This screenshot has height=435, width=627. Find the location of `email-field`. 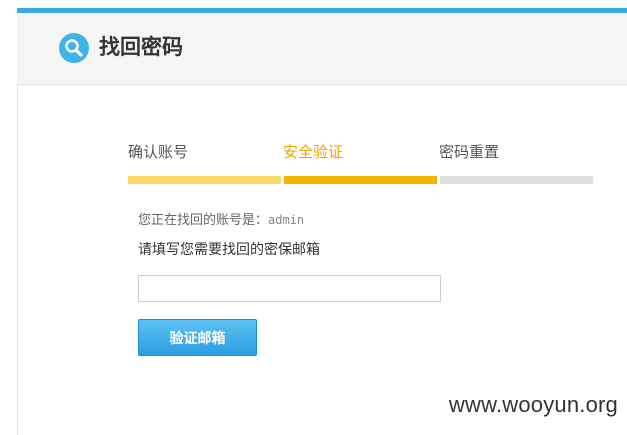

email-field is located at coordinates (289, 288).